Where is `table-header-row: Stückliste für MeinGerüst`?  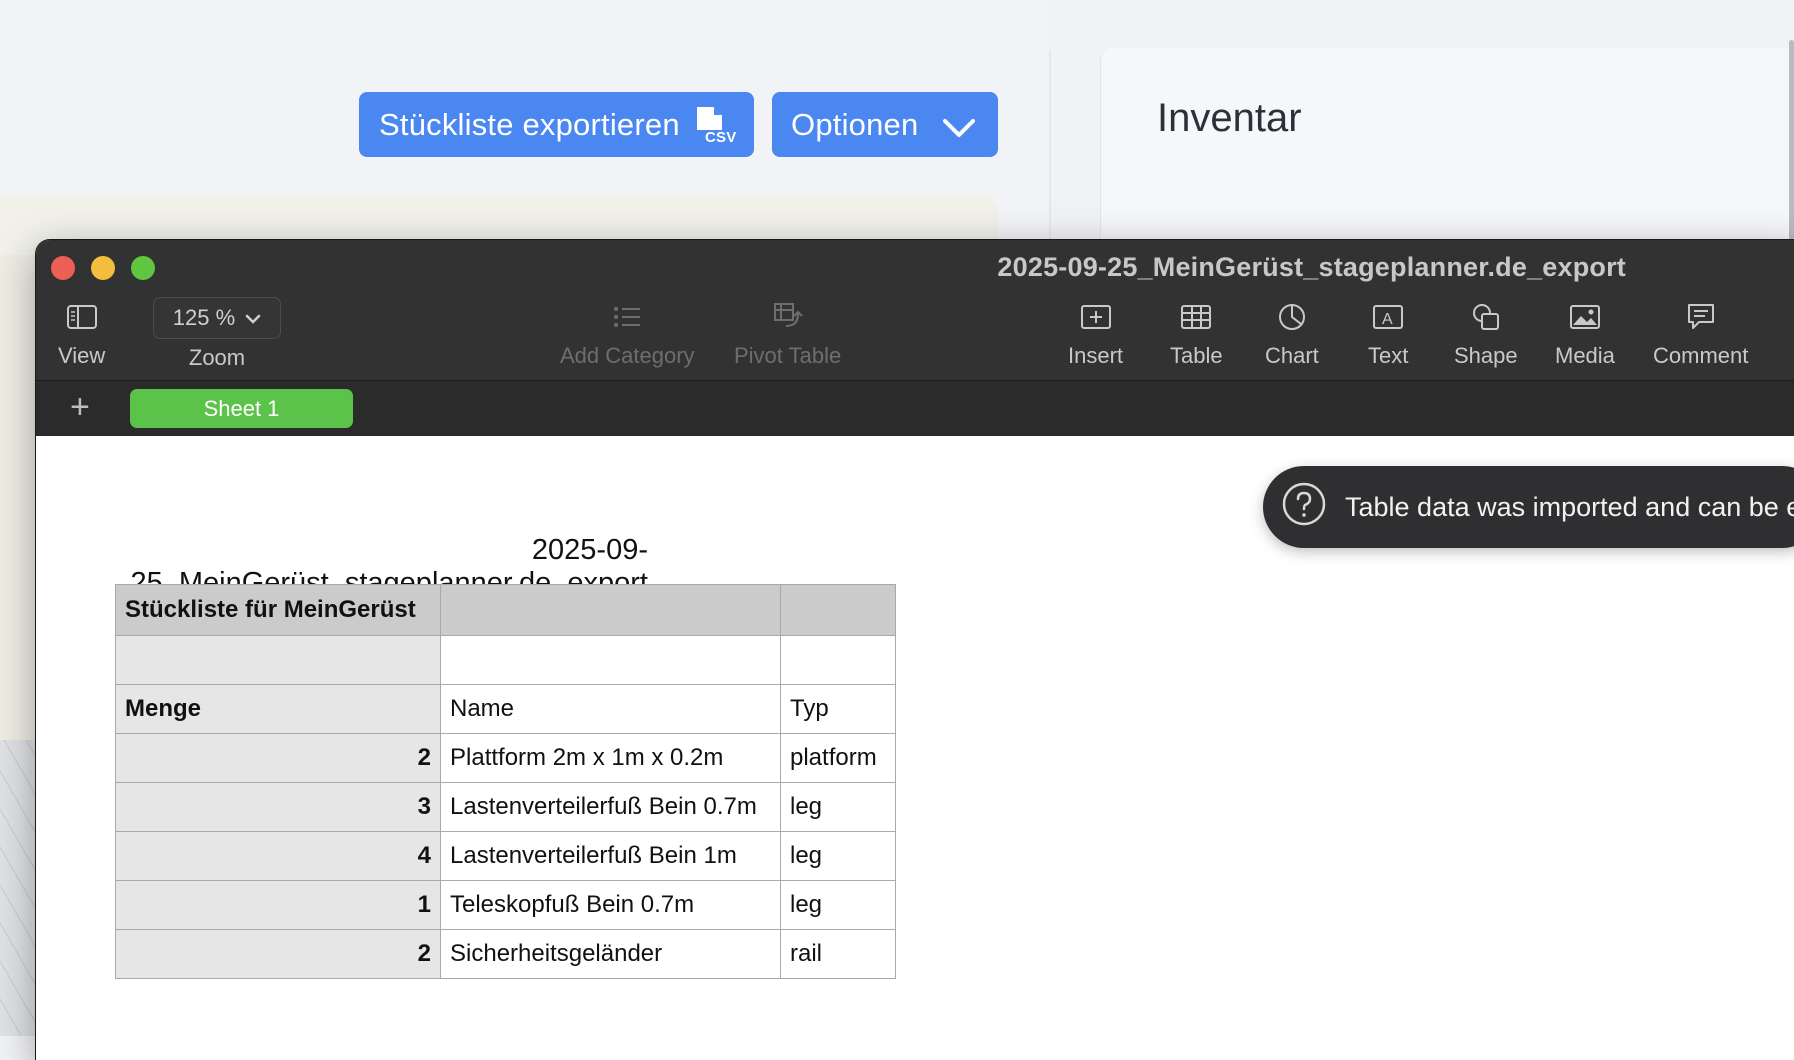
table-header-row: Stückliste für MeinGerüst is located at coordinates (505, 610).